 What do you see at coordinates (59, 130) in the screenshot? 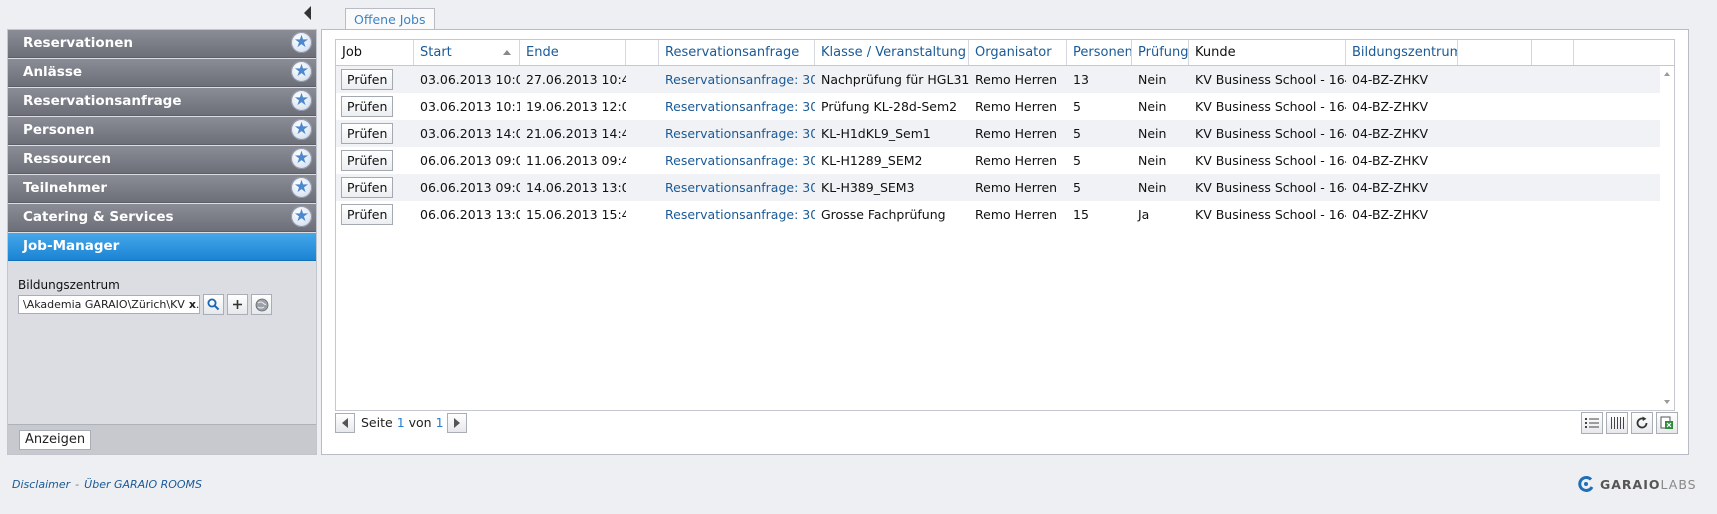
I see `sidebar-item-label: Personen` at bounding box center [59, 130].